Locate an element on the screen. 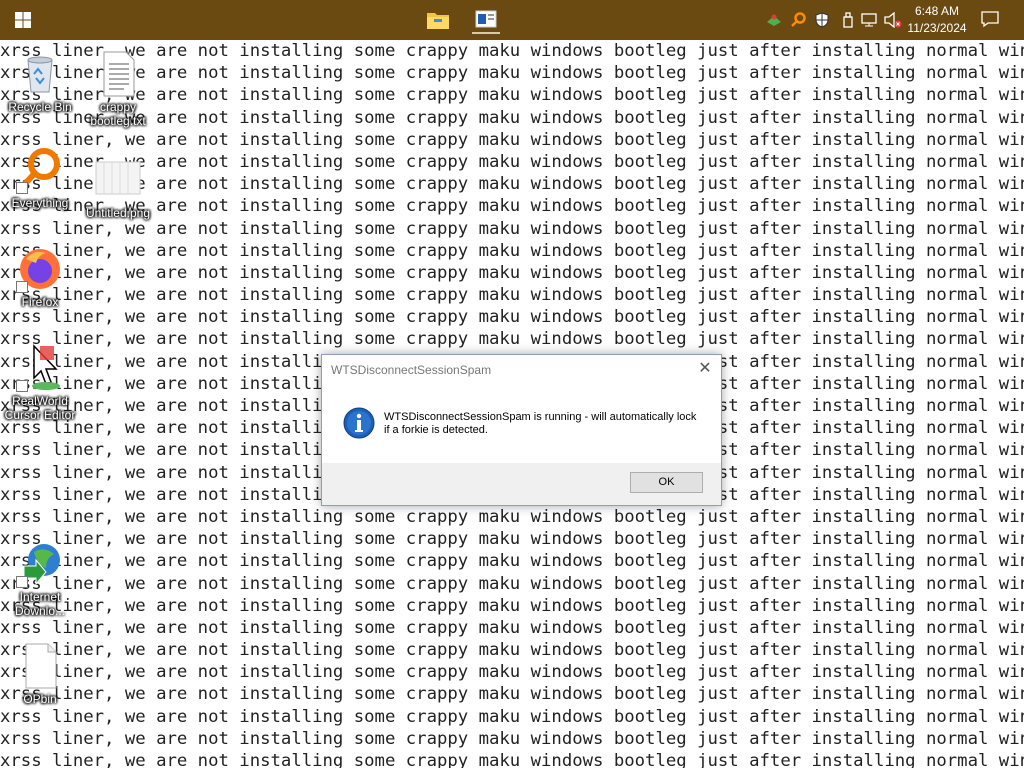  desktop-icon-opbin: OPbin is located at coordinates (40, 674).